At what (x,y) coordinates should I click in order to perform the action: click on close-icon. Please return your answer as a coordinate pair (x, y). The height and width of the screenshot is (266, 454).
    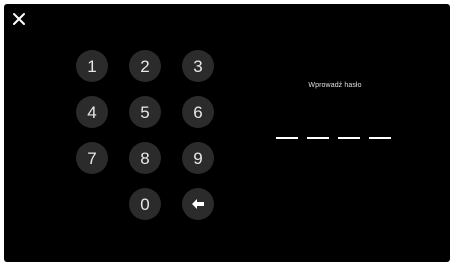
    Looking at the image, I should click on (19, 19).